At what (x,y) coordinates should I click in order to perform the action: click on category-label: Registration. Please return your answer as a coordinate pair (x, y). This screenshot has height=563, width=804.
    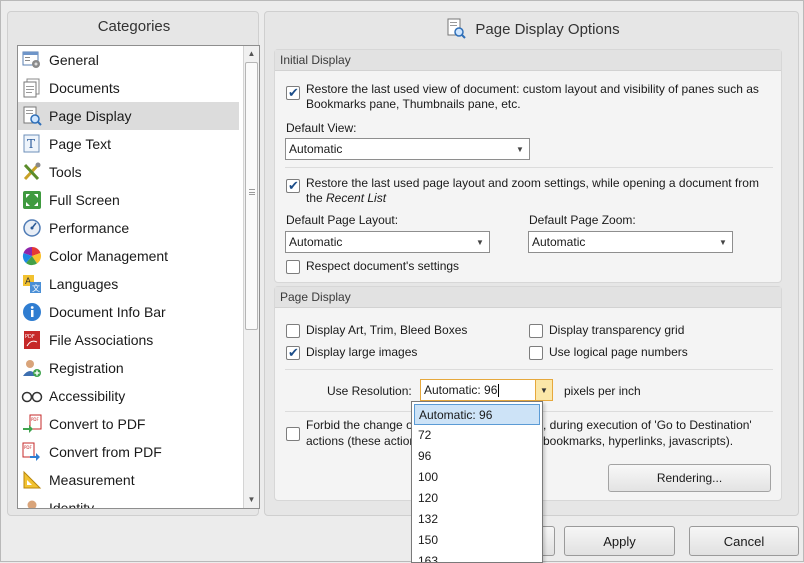
    Looking at the image, I should click on (86, 368).